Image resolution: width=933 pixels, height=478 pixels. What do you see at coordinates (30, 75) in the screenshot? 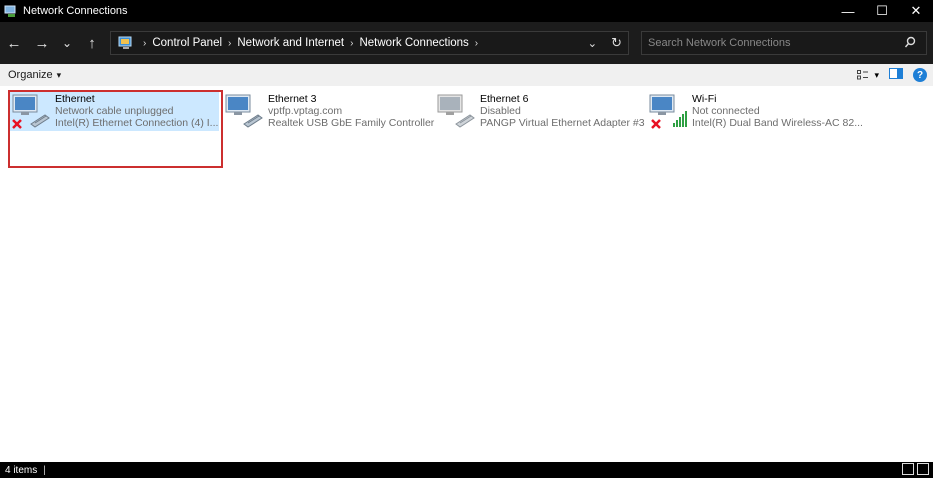
I see `organize-label: Organize` at bounding box center [30, 75].